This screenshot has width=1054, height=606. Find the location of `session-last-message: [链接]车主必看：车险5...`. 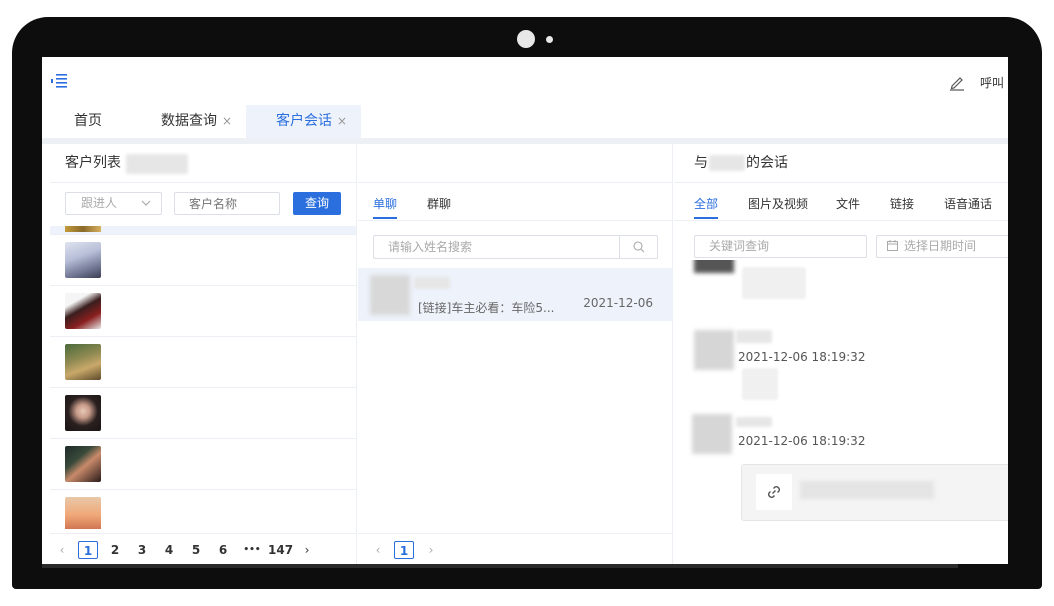

session-last-message: [链接]车主必看：车险5... is located at coordinates (486, 308).